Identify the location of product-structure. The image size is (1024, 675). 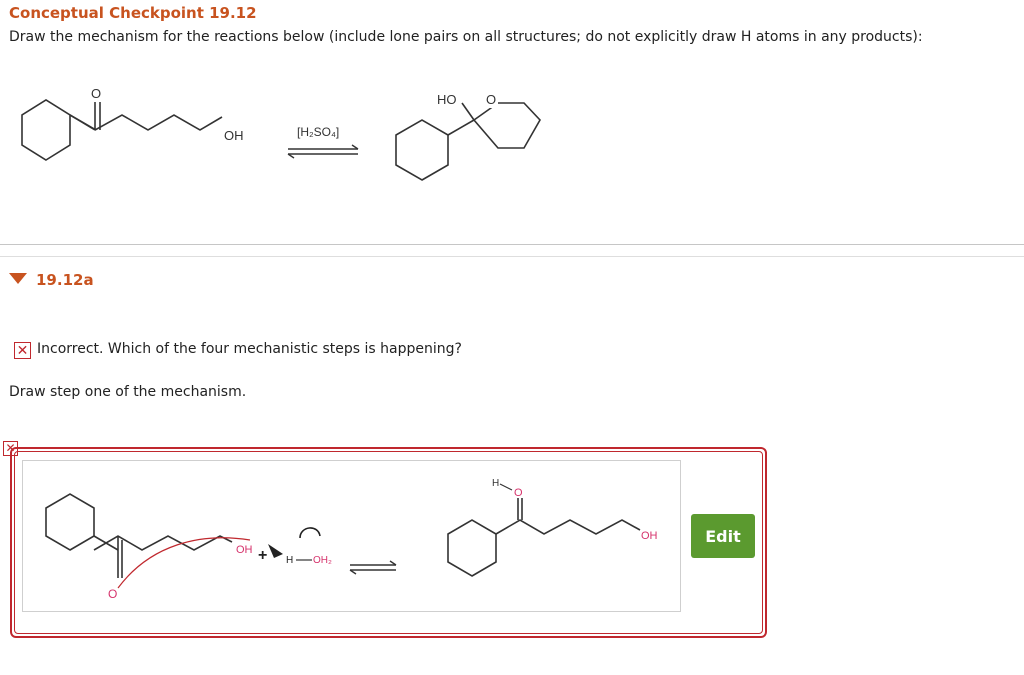
(468, 141).